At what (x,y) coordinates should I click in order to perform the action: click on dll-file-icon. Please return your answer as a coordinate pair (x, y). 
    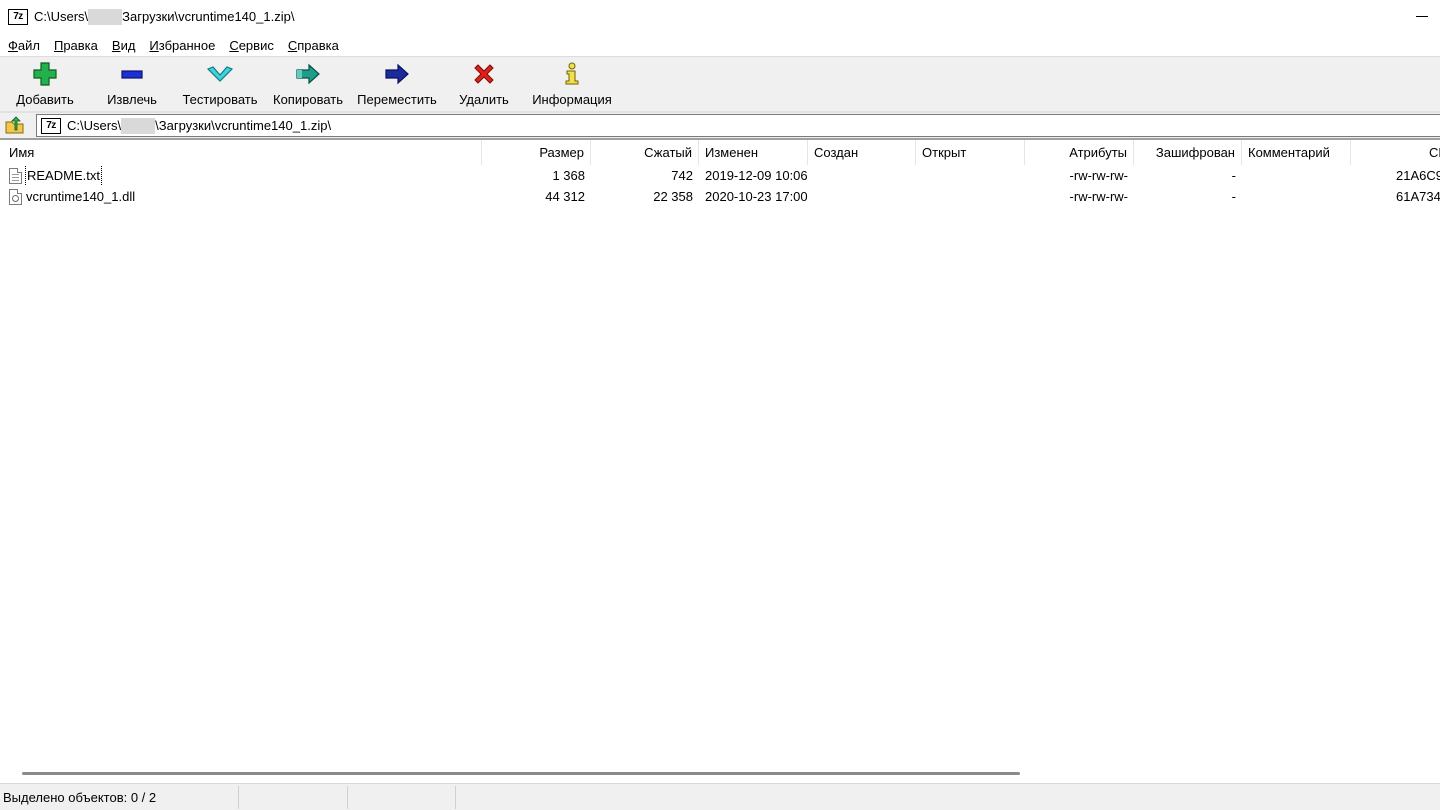
    Looking at the image, I should click on (15, 197).